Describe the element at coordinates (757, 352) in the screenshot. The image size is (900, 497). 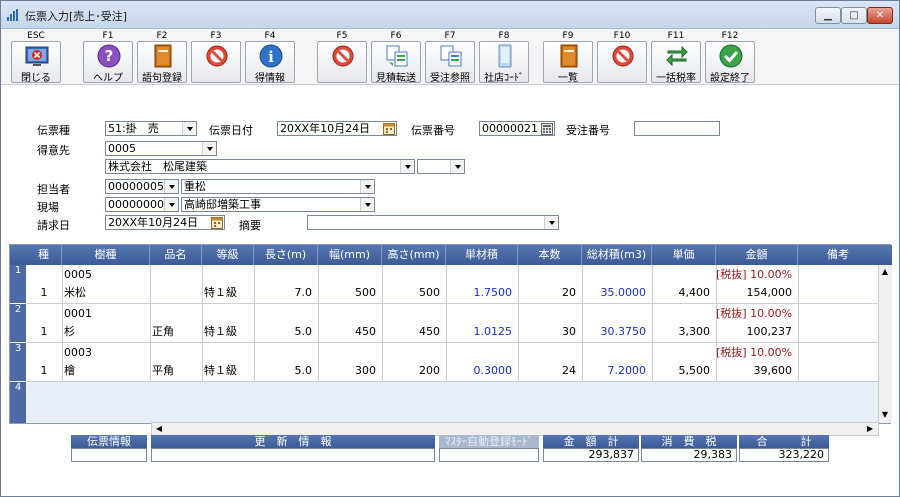
I see `row3-tax: [税抜] 10.00%` at that location.